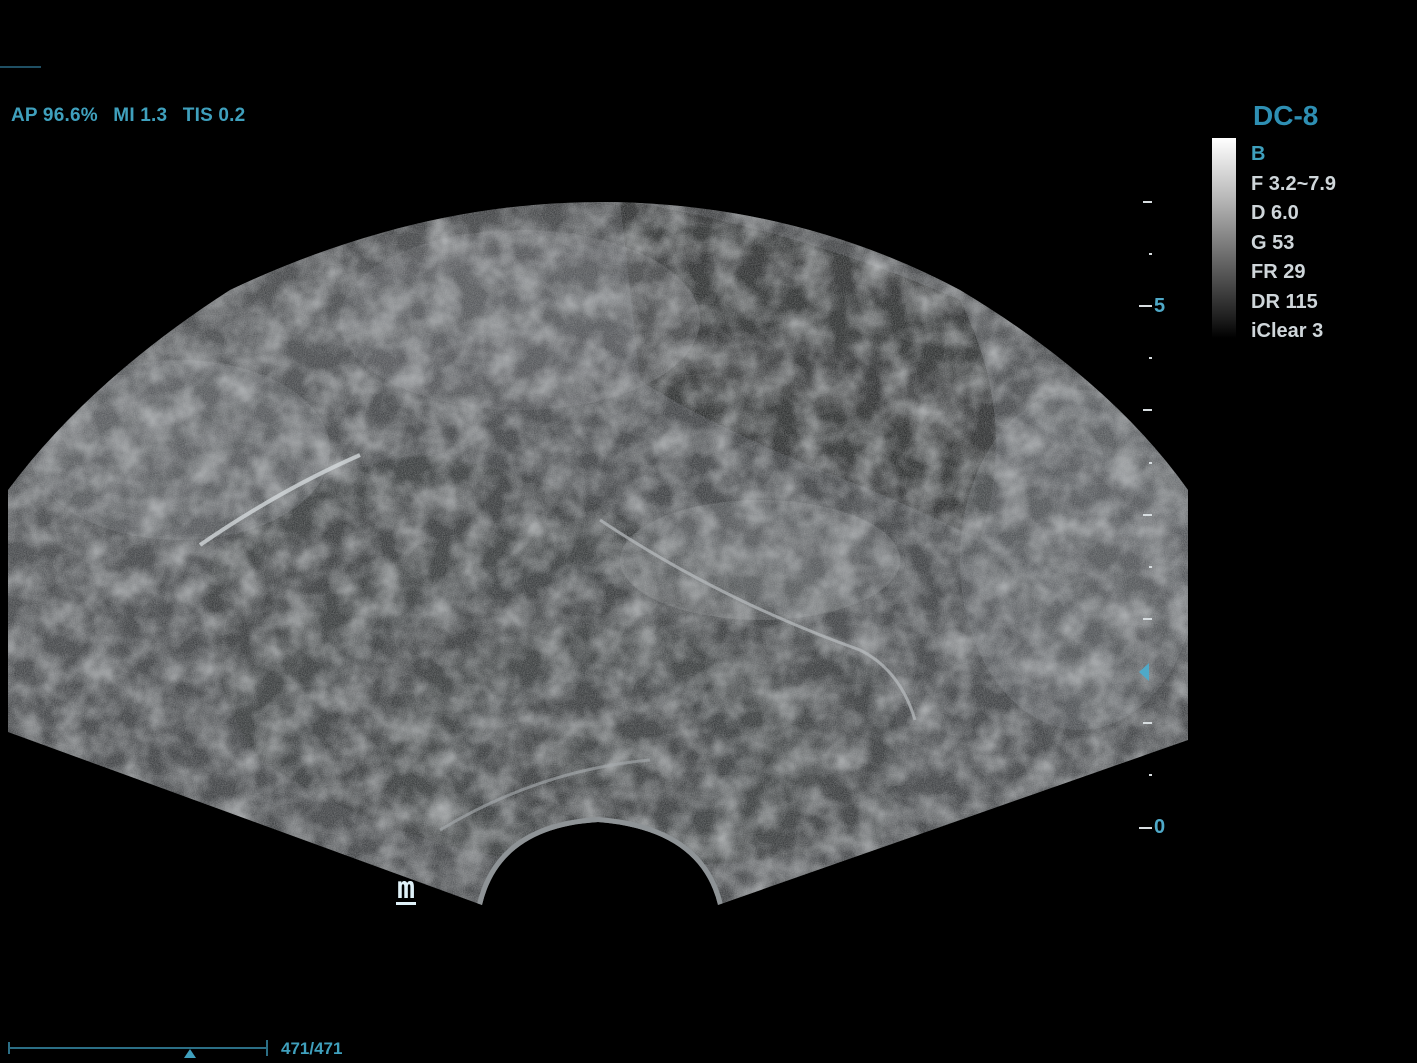  Describe the element at coordinates (1278, 272) in the screenshot. I see `frame-rate-label: FR 29` at that location.